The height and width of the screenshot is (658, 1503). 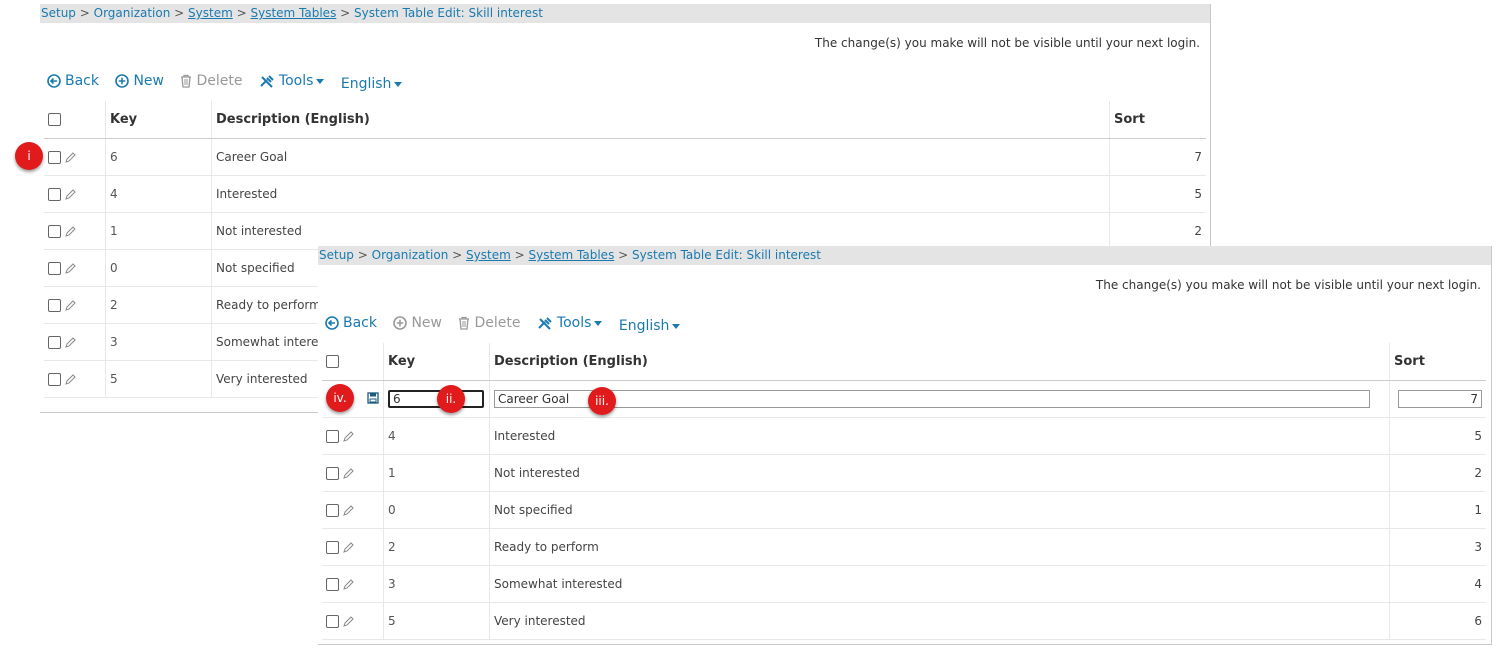 I want to click on key-input, so click(x=436, y=399).